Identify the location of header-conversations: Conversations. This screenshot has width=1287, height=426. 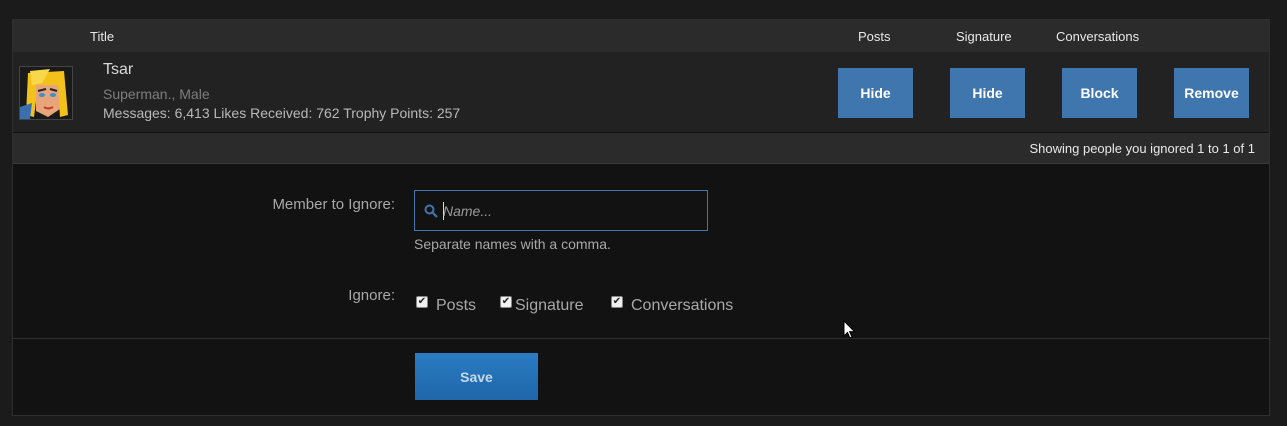
(1098, 36).